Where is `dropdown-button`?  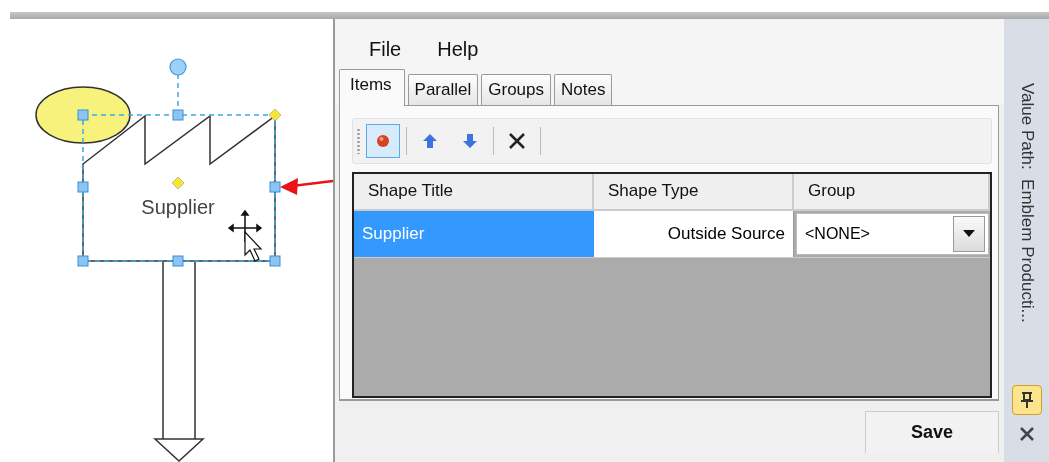
dropdown-button is located at coordinates (969, 234).